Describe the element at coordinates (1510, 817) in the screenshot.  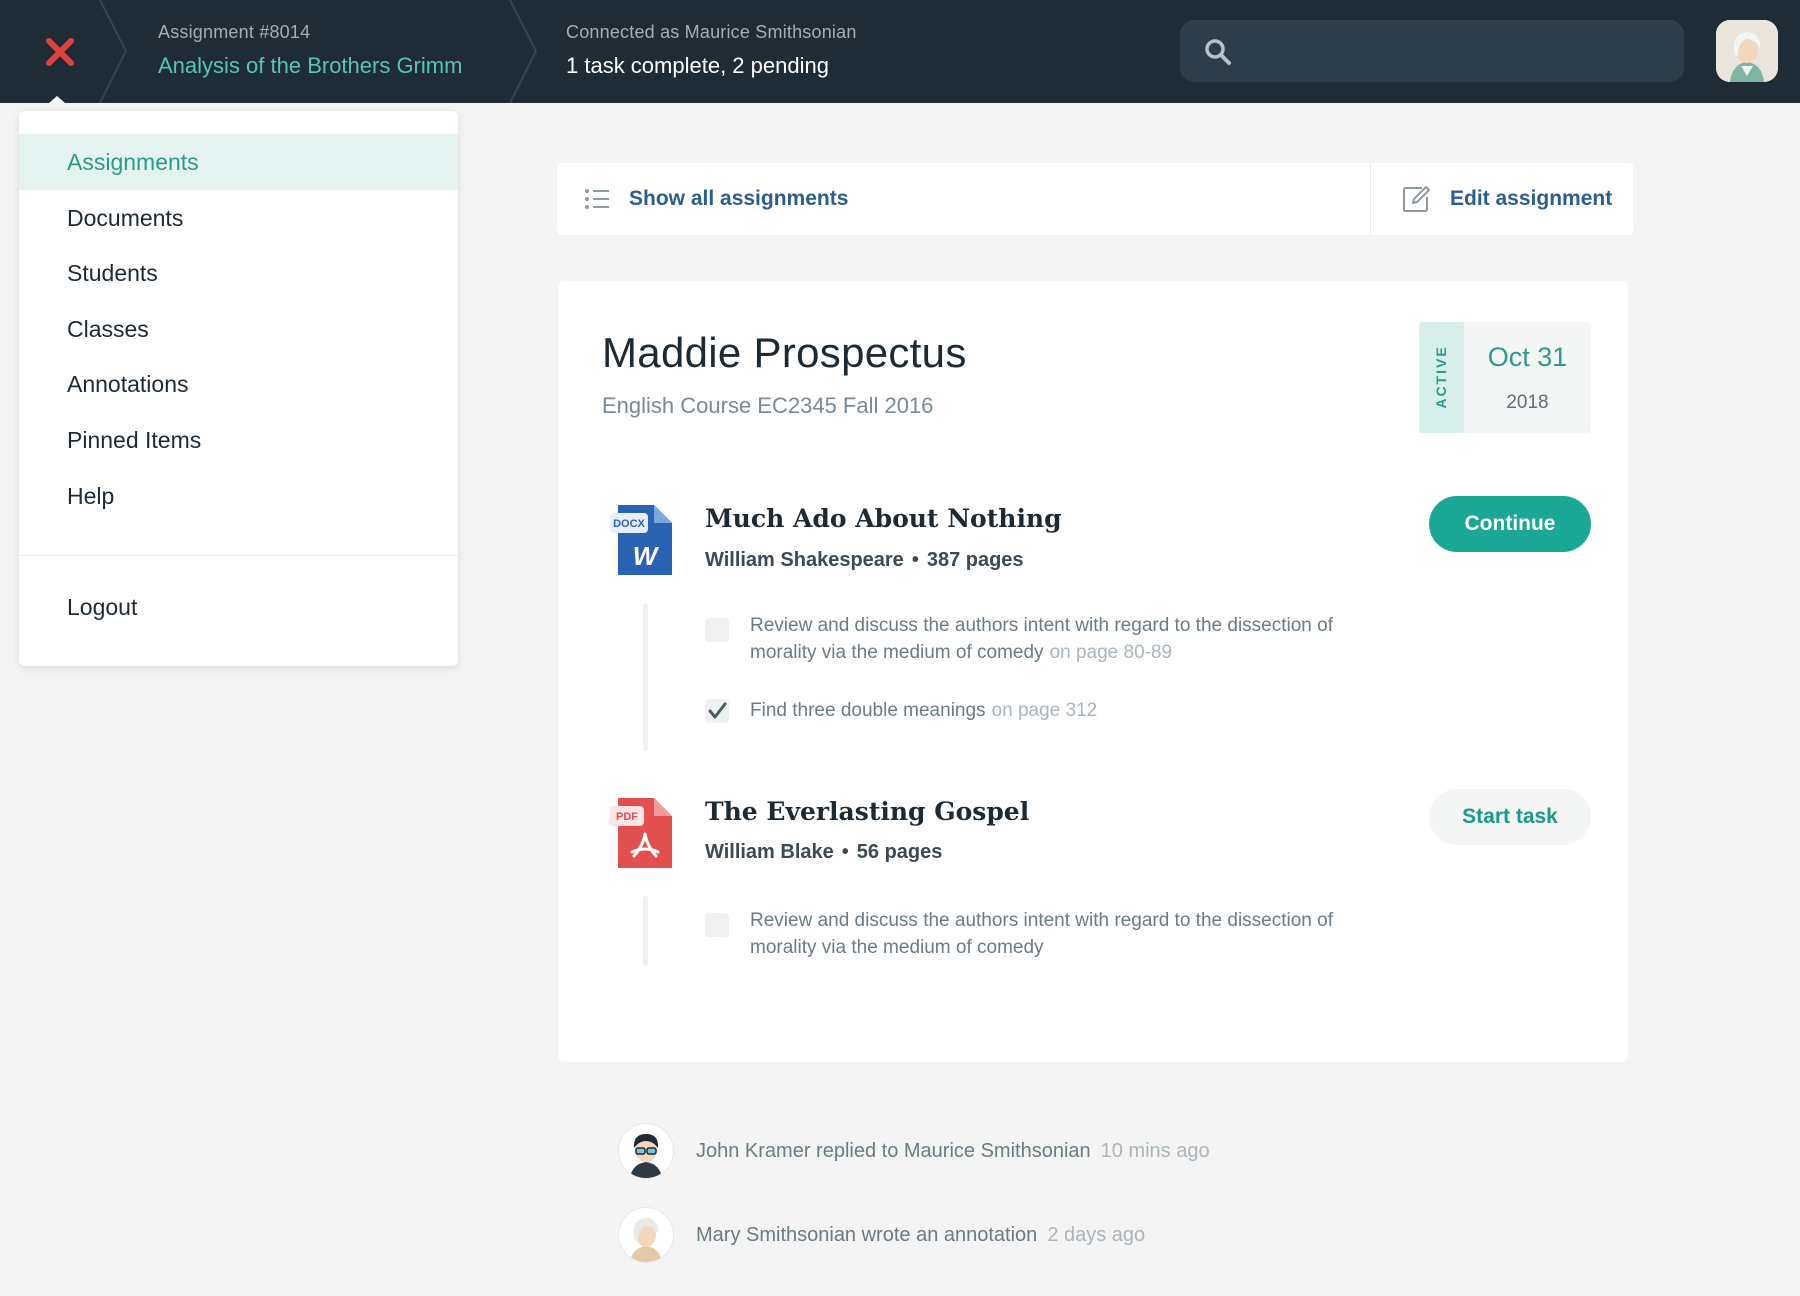
I see `start-task-button: Start task` at that location.